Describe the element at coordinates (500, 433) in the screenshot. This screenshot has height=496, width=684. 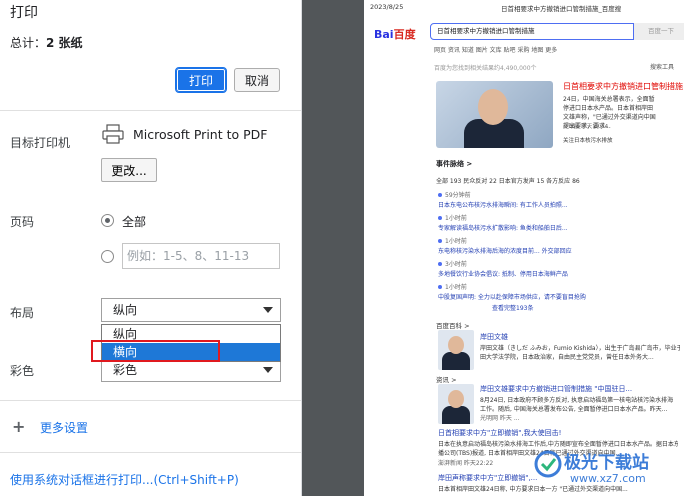
I see `result-title: 日首相要求中方"立即撤销",我大使回击!` at that location.